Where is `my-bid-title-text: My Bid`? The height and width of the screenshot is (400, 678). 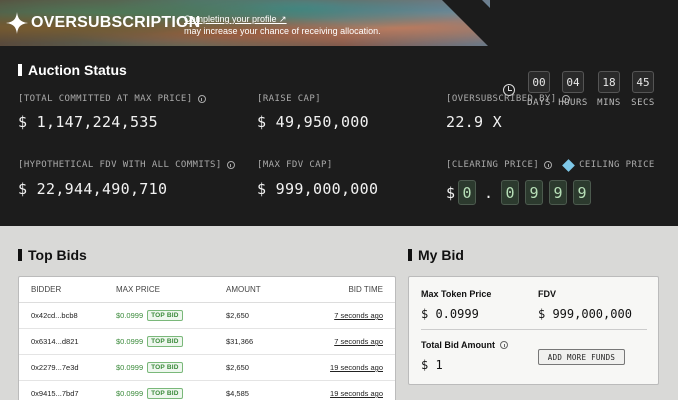 my-bid-title-text: My Bid is located at coordinates (441, 255).